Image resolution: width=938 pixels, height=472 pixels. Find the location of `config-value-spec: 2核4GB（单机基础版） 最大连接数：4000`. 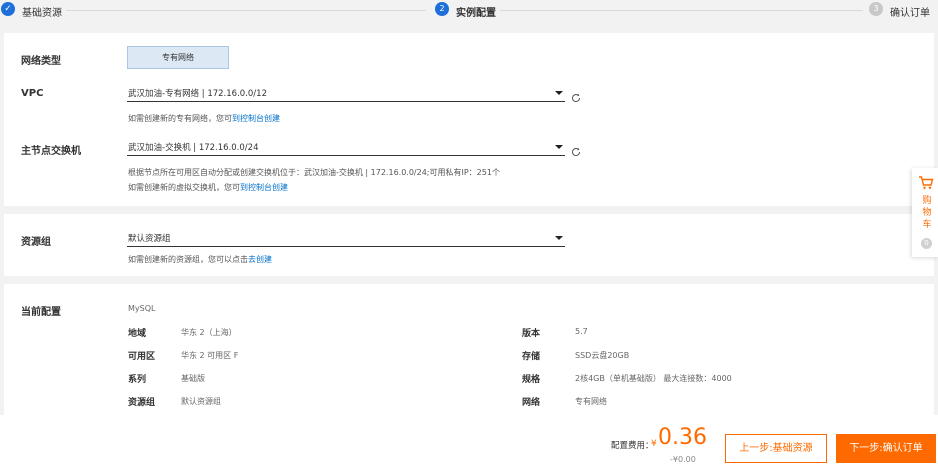

config-value-spec: 2核4GB（单机基础版） 最大连接数：4000 is located at coordinates (653, 378).